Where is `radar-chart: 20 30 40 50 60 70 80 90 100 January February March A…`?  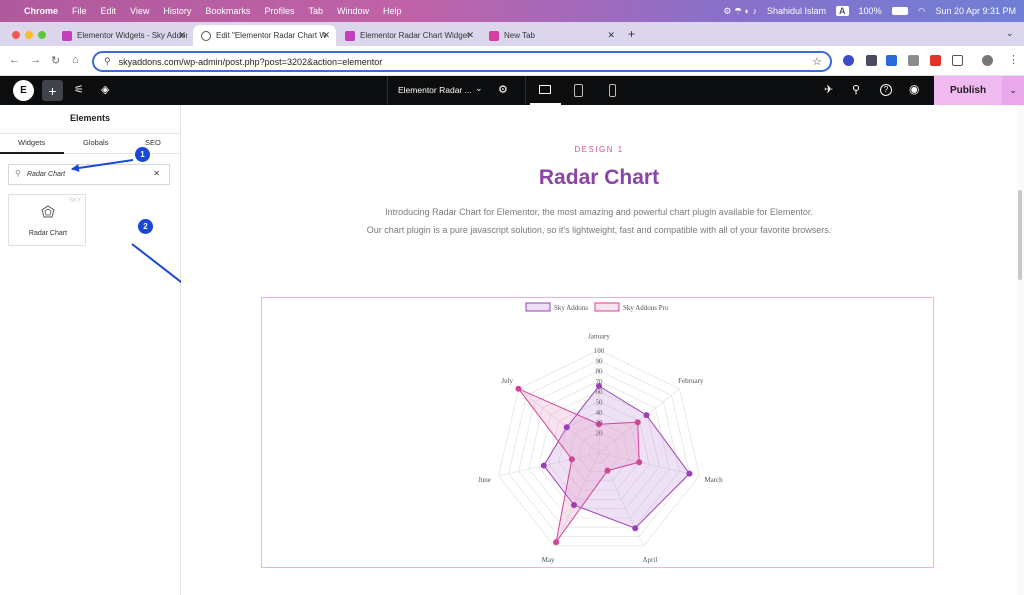
radar-chart: 20 30 40 50 60 70 80 90 100 January February March A… is located at coordinates (600, 433).